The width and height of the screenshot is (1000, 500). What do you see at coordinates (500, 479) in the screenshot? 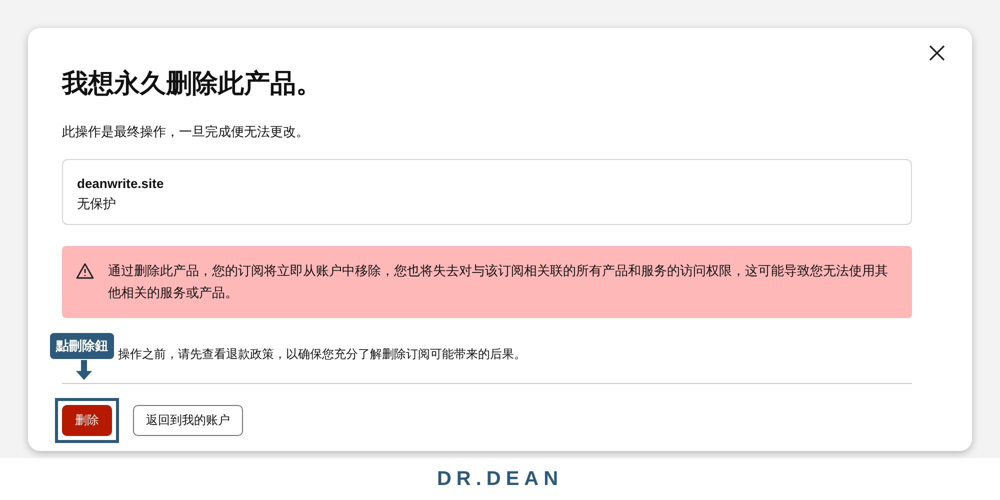
I see `logo: DR.DEAN` at bounding box center [500, 479].